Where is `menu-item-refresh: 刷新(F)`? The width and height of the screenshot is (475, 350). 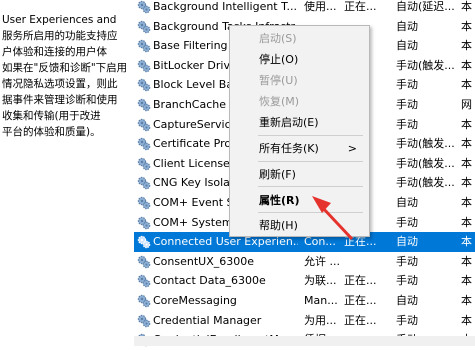 menu-item-refresh: 刷新(F) is located at coordinates (299, 175).